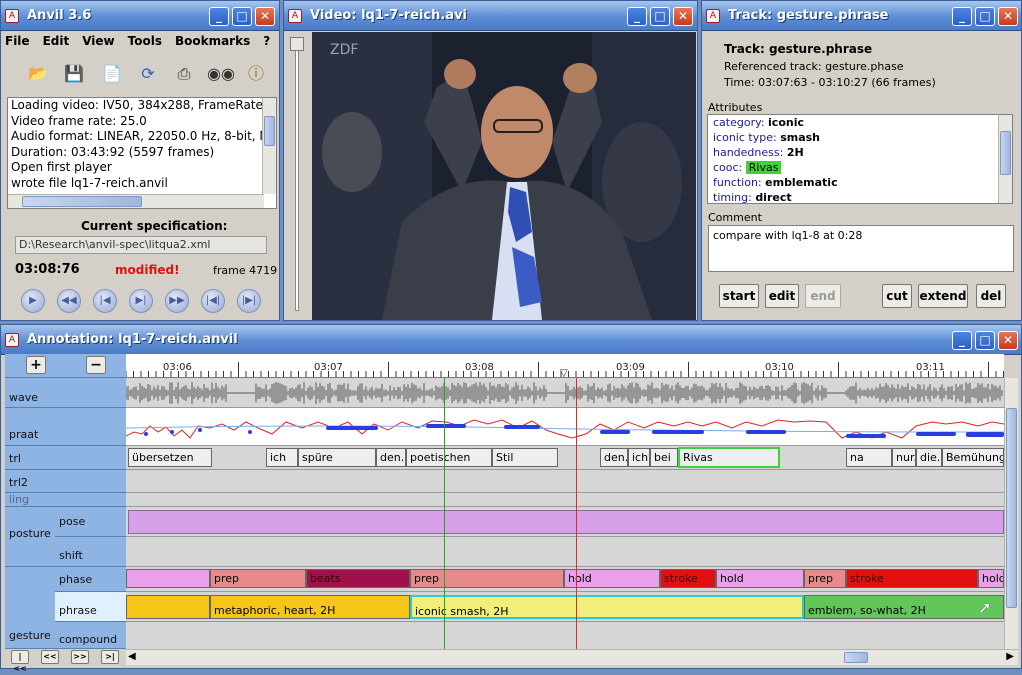 The height and width of the screenshot is (675, 1022). Describe the element at coordinates (565, 500) in the screenshot. I see `ling-track` at that location.